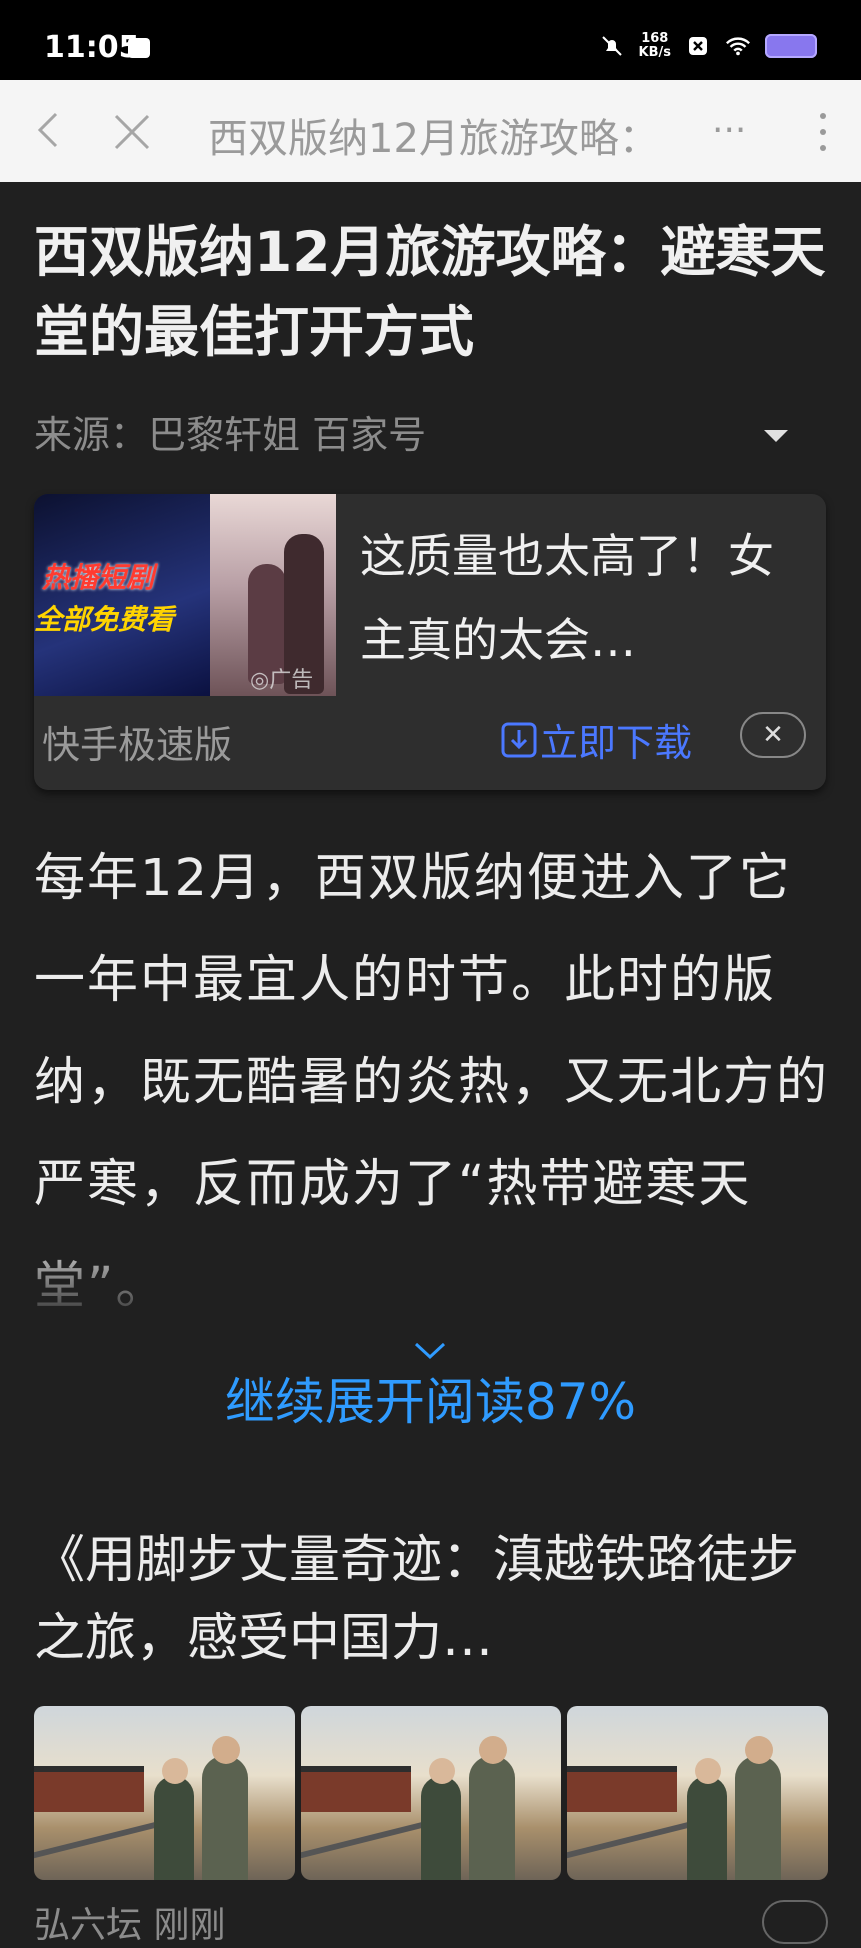 The image size is (861, 1948). I want to click on bell-muted-icon, so click(612, 46).